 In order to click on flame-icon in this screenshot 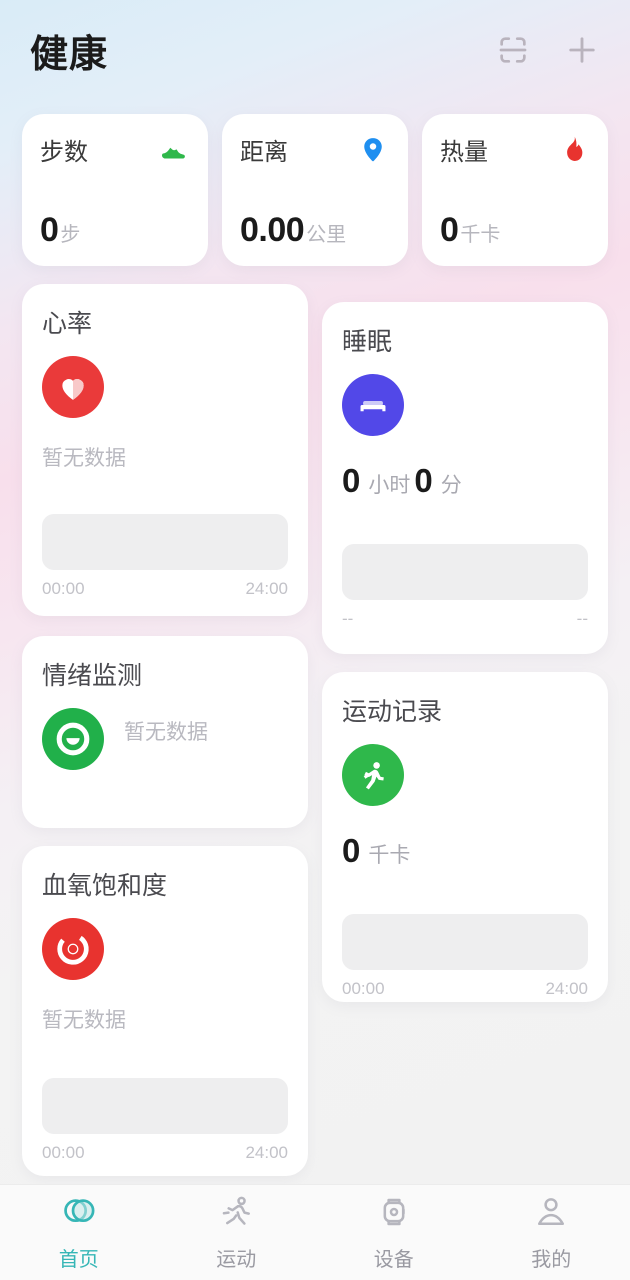, I will do `click(573, 150)`.